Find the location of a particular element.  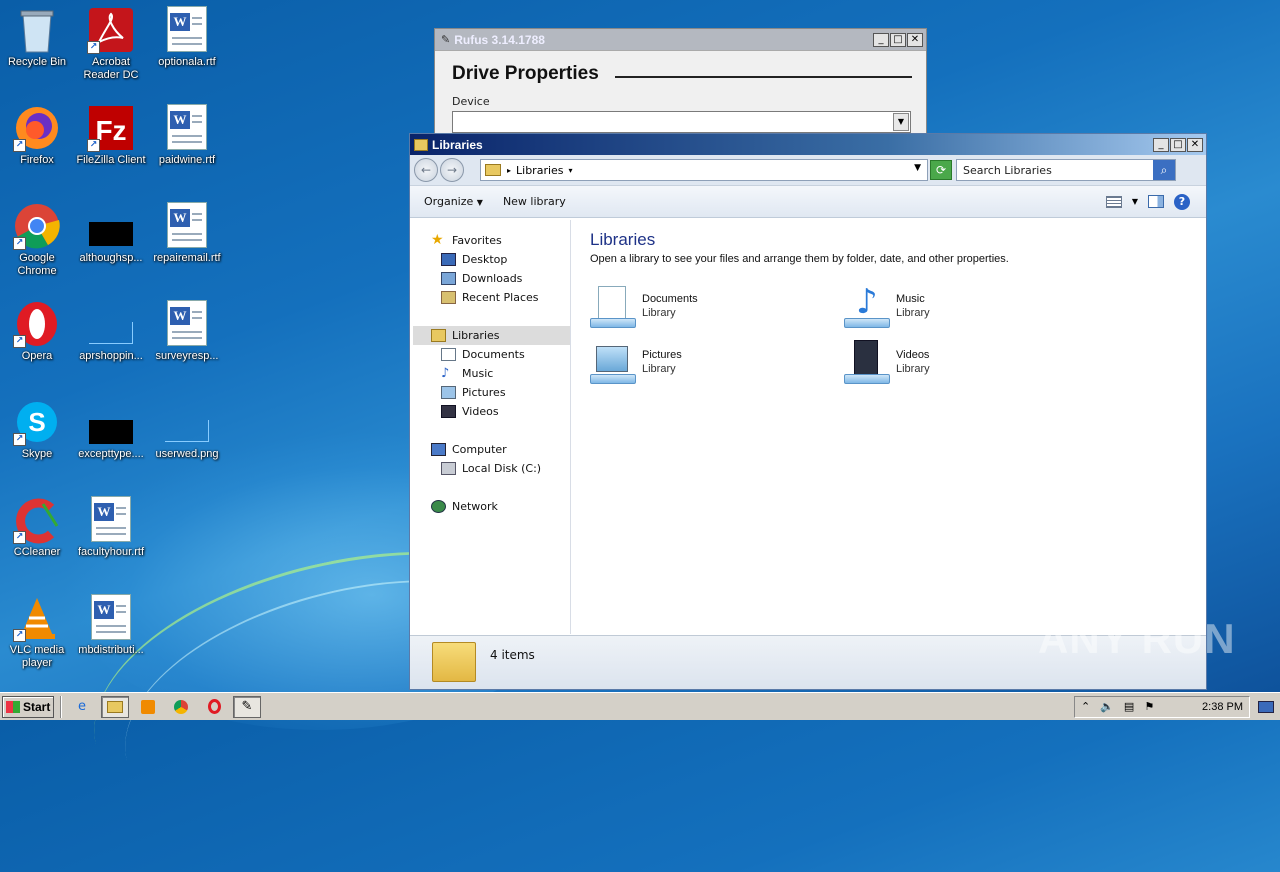

nav-label: Downloads is located at coordinates (492, 278).